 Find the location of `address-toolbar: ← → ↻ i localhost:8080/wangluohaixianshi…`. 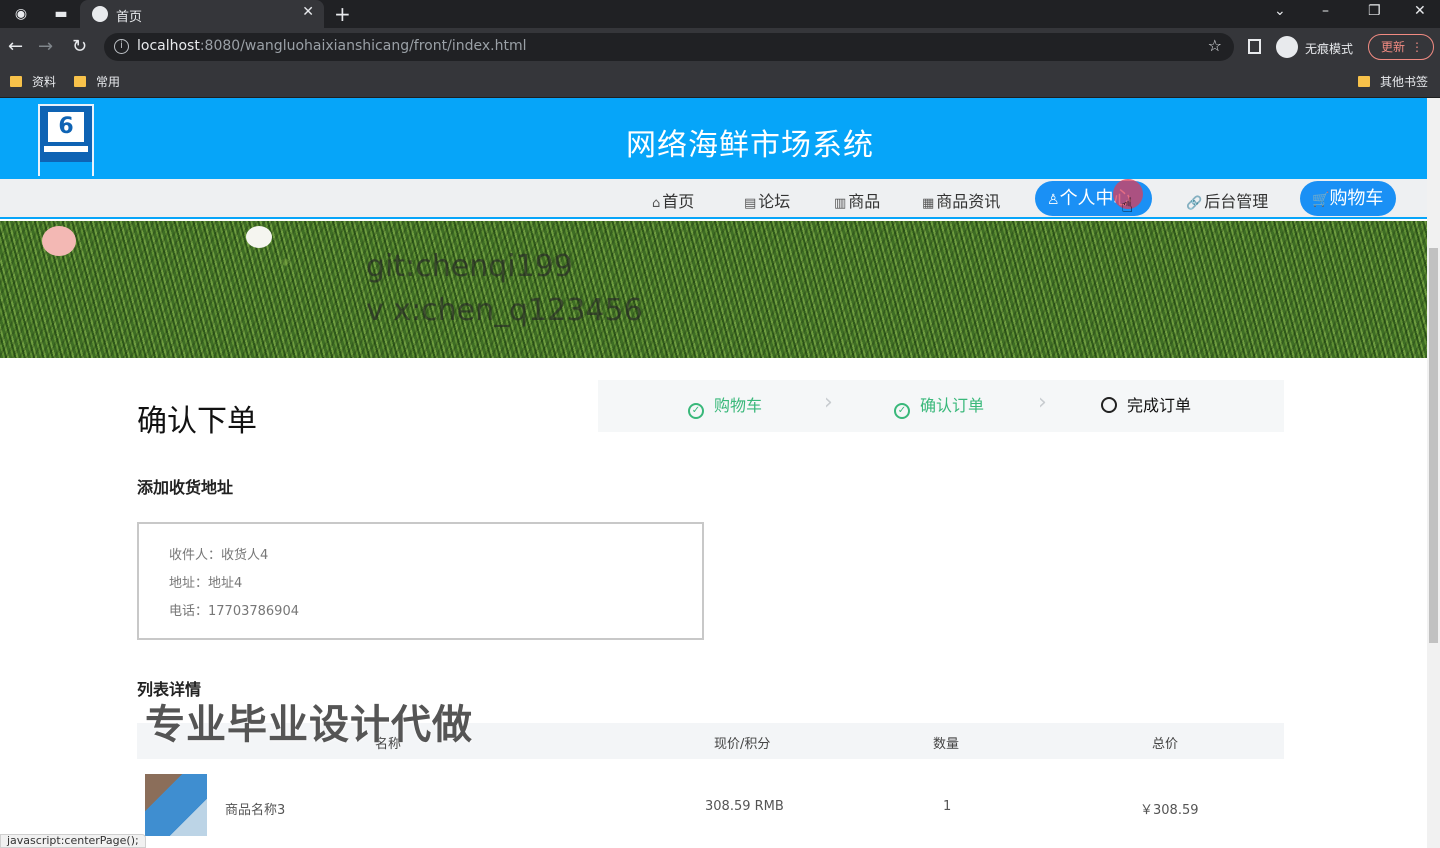

address-toolbar: ← → ↻ i localhost:8080/wangluohaixianshi… is located at coordinates (720, 47).